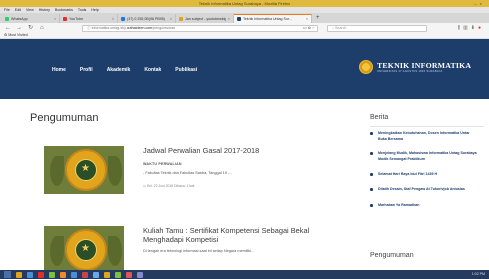 The height and width of the screenshot is (279, 489). What do you see at coordinates (7, 18) in the screenshot?
I see `whatsapp-icon` at bounding box center [7, 18].